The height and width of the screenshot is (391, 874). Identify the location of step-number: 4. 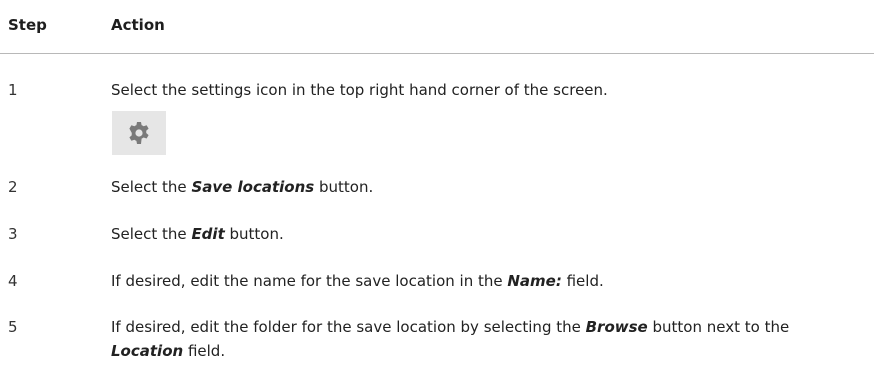
(13, 281).